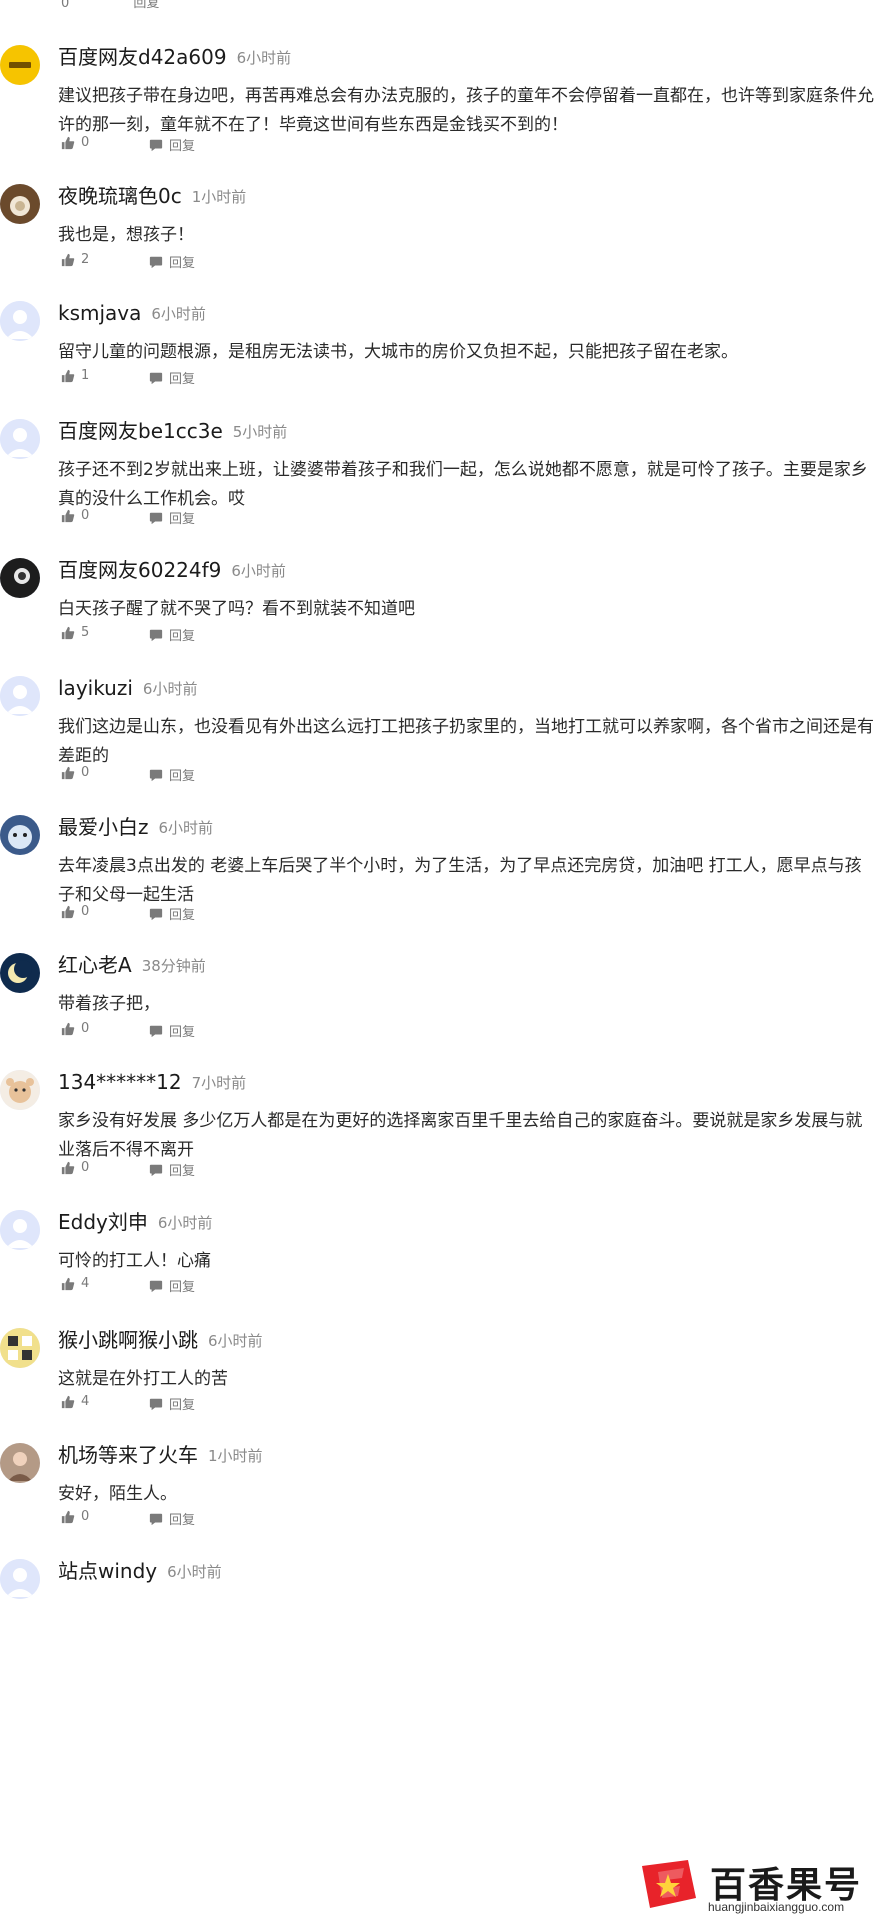  Describe the element at coordinates (126, 235) in the screenshot. I see `comment-text: 我也是，想孩子！` at that location.